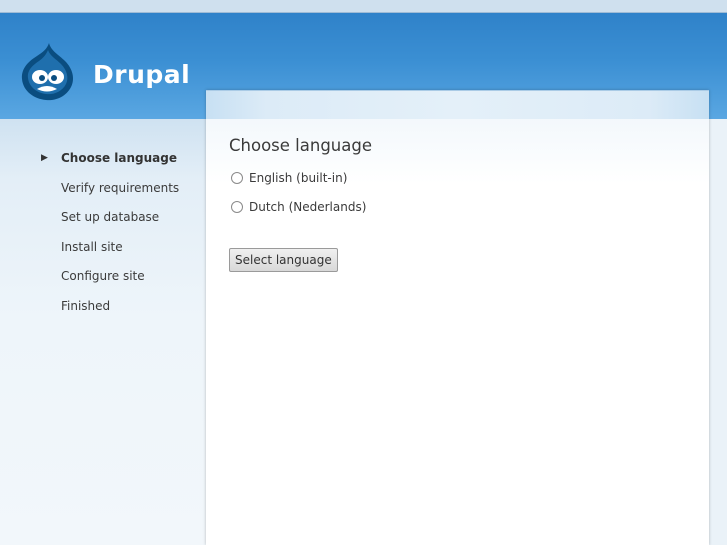 The height and width of the screenshot is (545, 727). I want to click on task-finished: Finished, so click(103, 312).